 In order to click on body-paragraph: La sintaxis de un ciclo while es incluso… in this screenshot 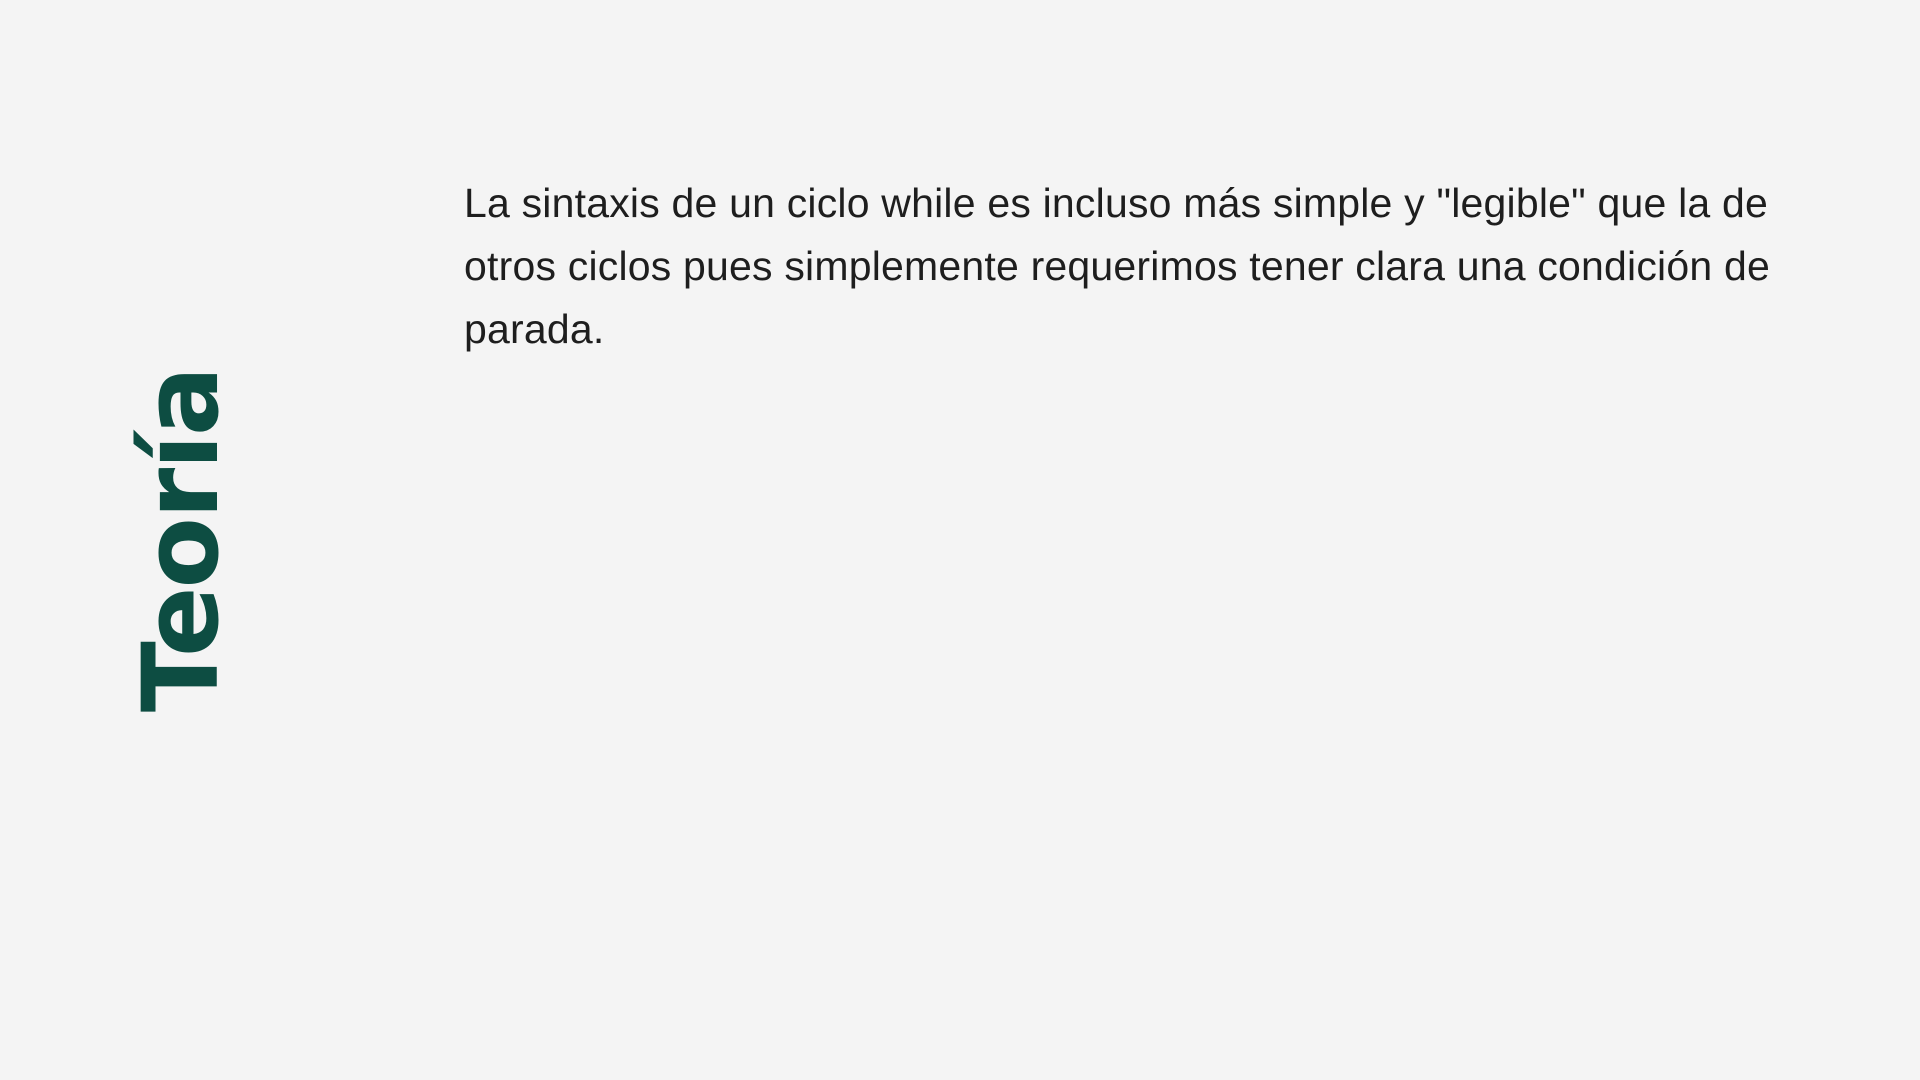, I will do `click(1117, 266)`.